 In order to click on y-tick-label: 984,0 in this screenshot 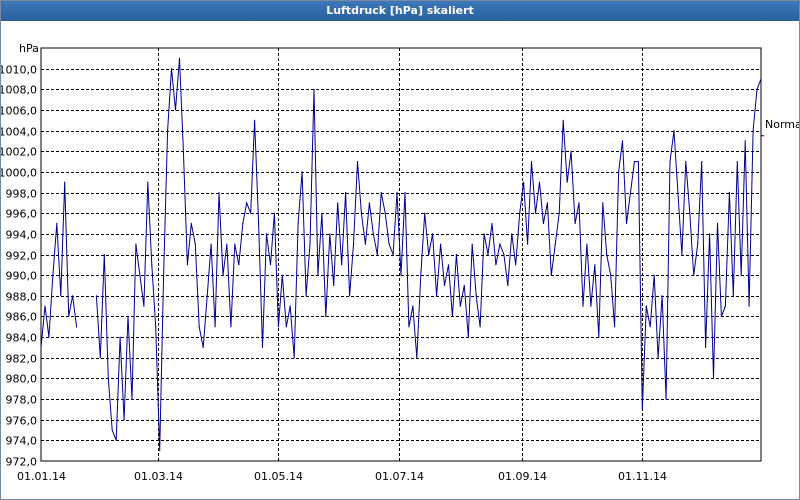, I will do `click(22, 338)`.